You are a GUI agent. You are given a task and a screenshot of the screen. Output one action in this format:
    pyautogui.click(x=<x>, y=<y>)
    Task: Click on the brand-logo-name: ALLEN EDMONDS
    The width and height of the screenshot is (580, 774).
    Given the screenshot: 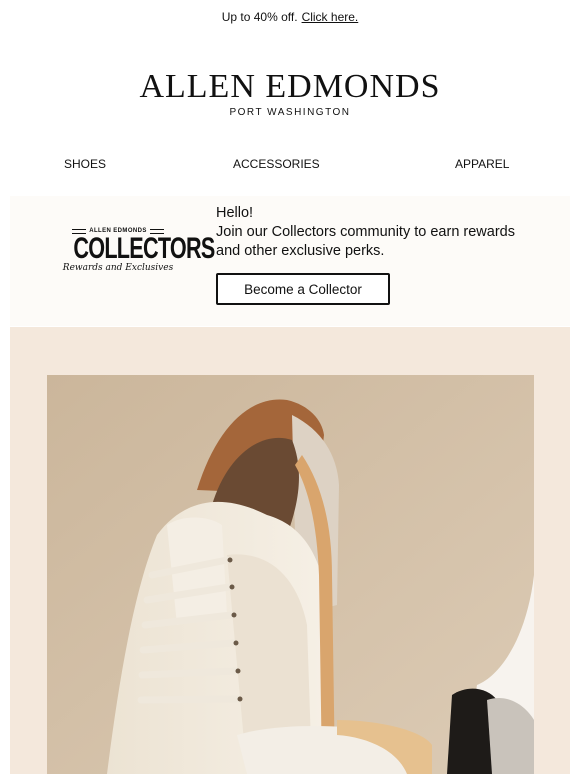 What is the action you would take?
    pyautogui.click(x=290, y=86)
    